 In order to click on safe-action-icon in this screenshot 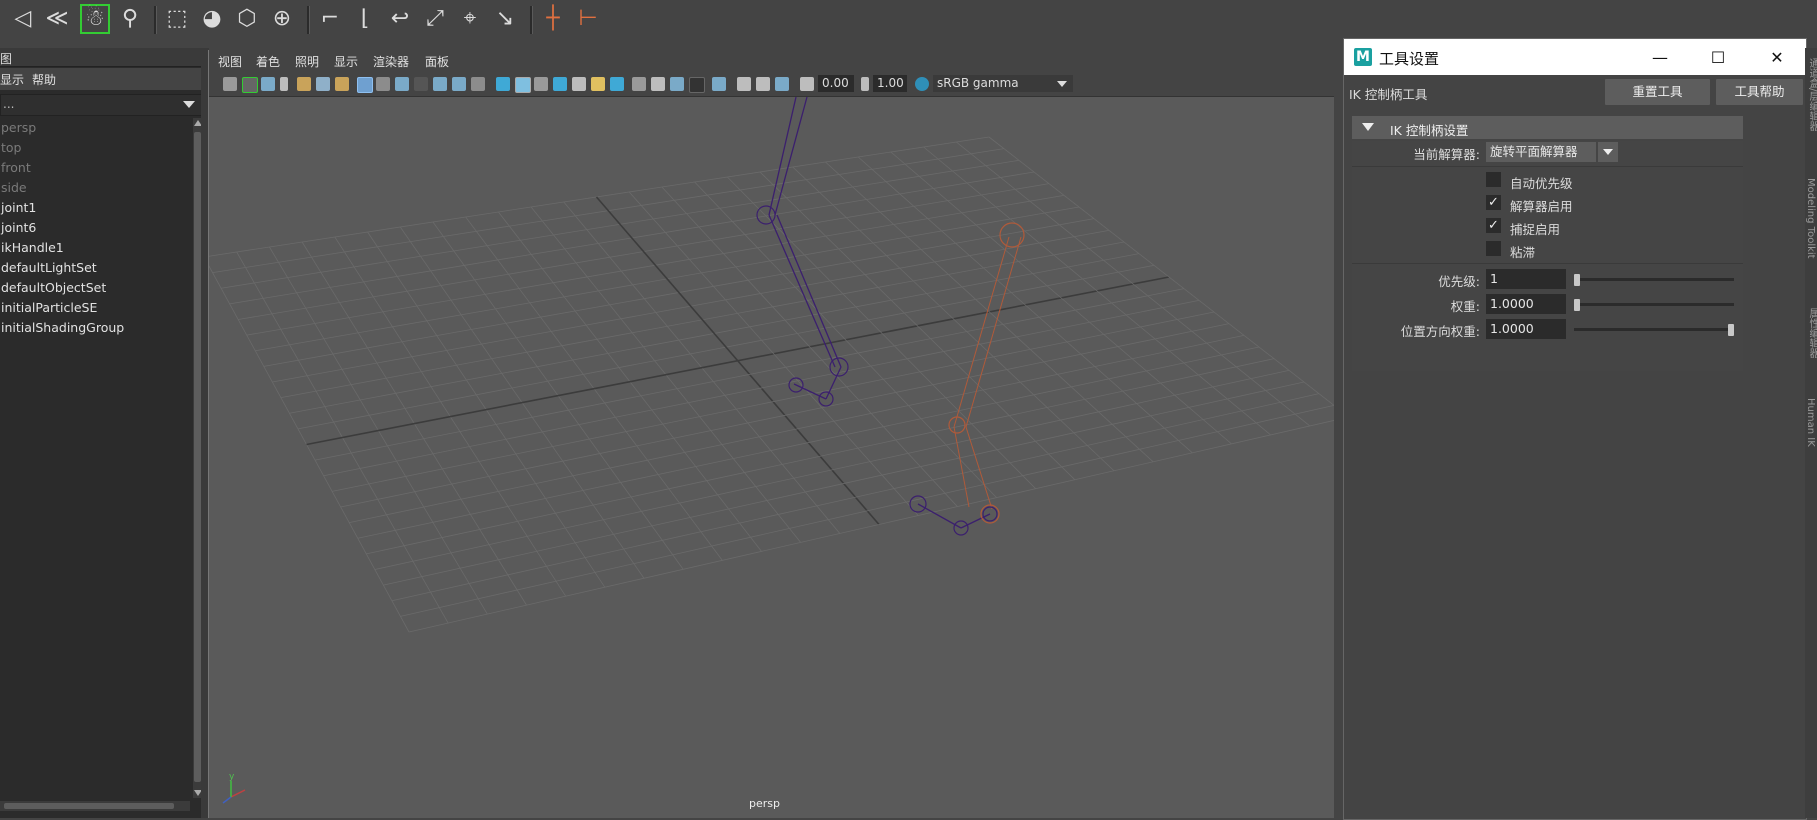, I will do `click(459, 84)`.